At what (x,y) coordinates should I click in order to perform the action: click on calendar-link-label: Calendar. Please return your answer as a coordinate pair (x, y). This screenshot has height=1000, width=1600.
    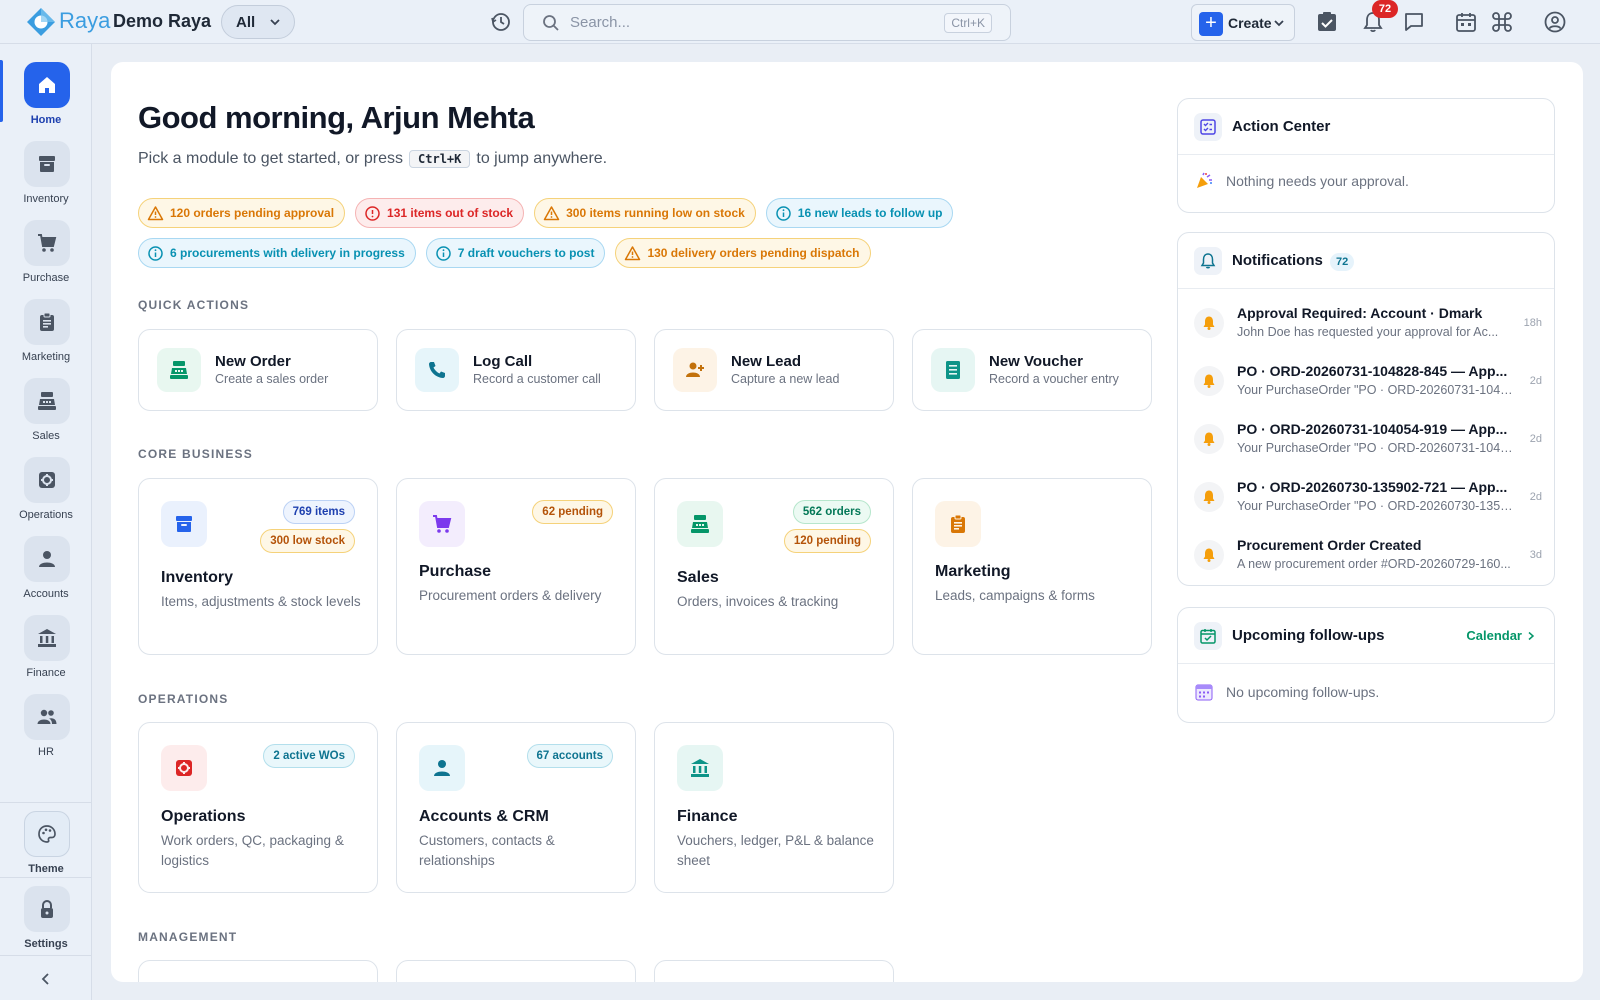
    Looking at the image, I should click on (1494, 635).